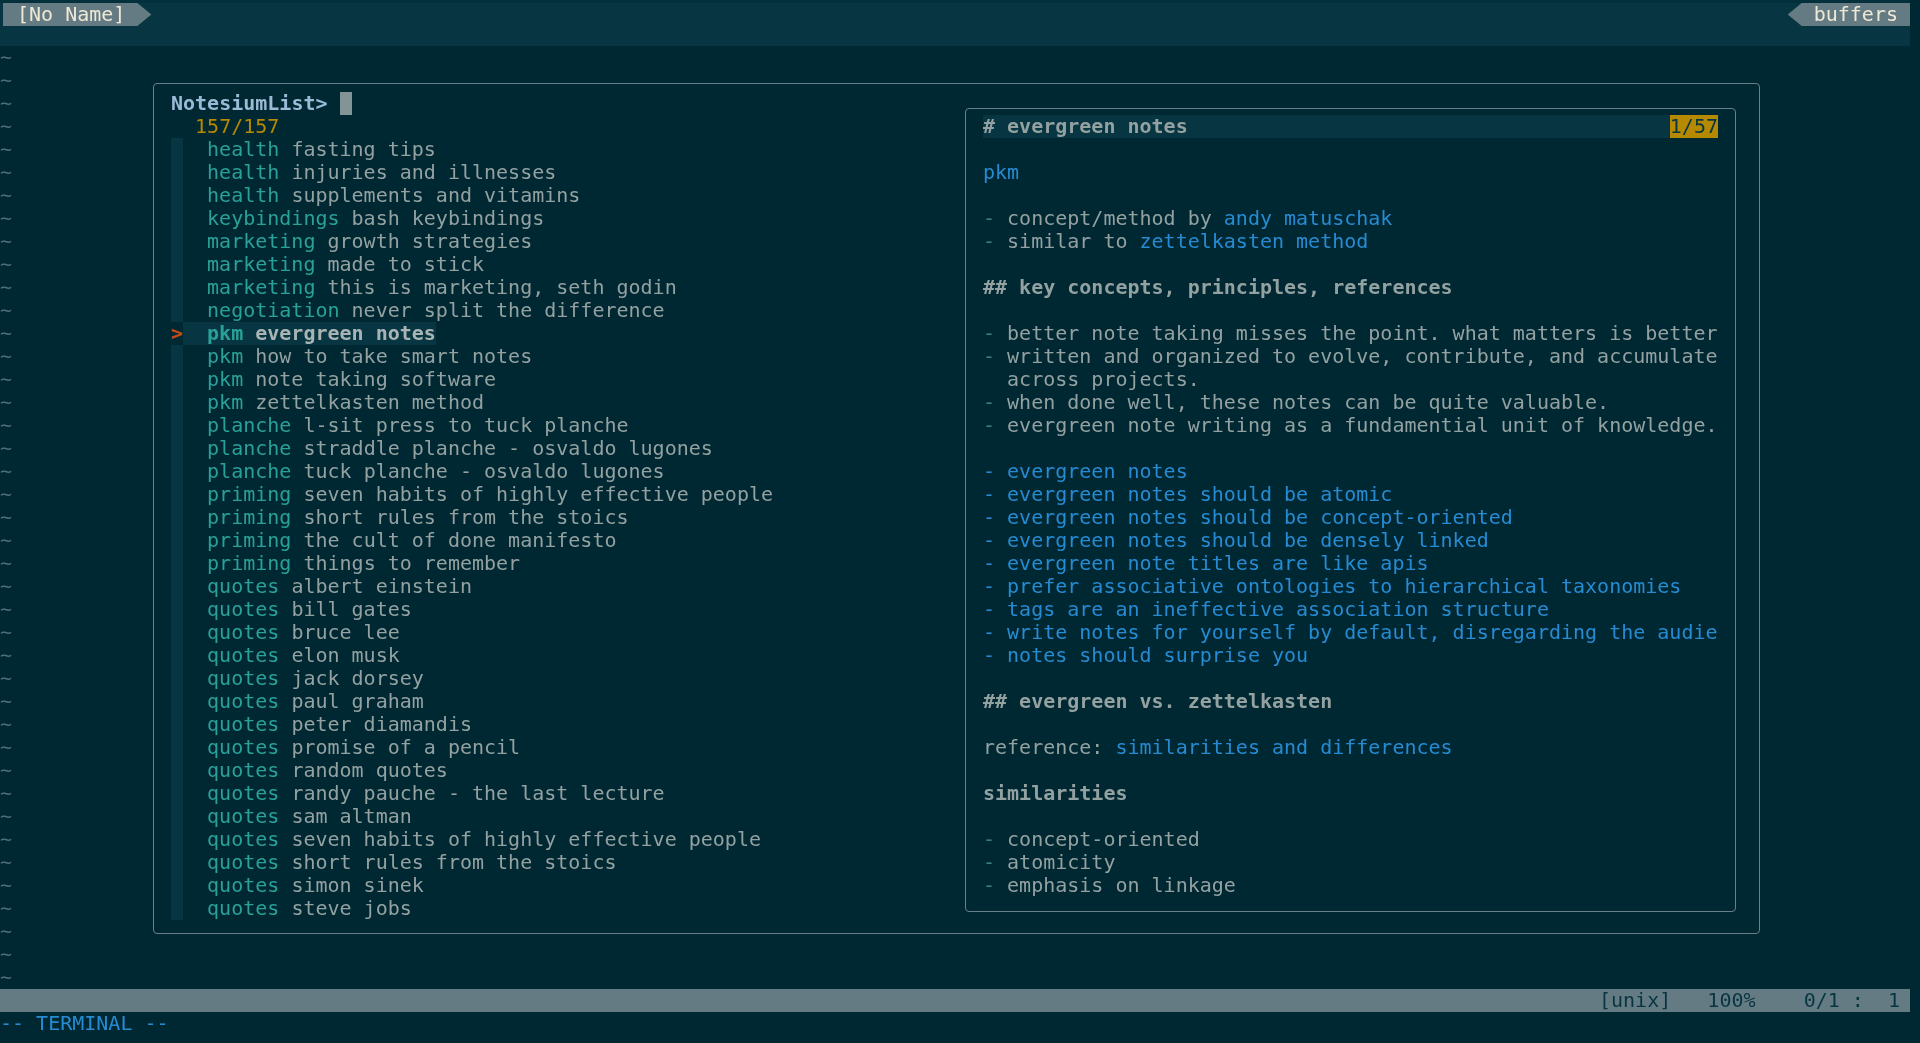 This screenshot has height=1043, width=1920. Describe the element at coordinates (327, 724) in the screenshot. I see `list-item: quotes peter diamandis` at that location.